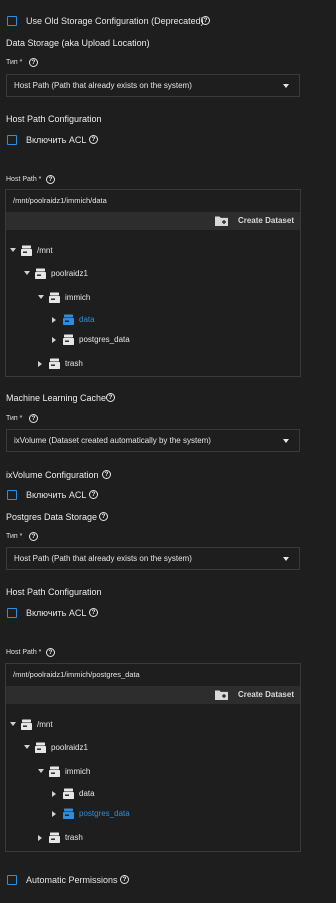 This screenshot has height=903, width=336. I want to click on ml-acl-label: Включить ACL, so click(56, 495).